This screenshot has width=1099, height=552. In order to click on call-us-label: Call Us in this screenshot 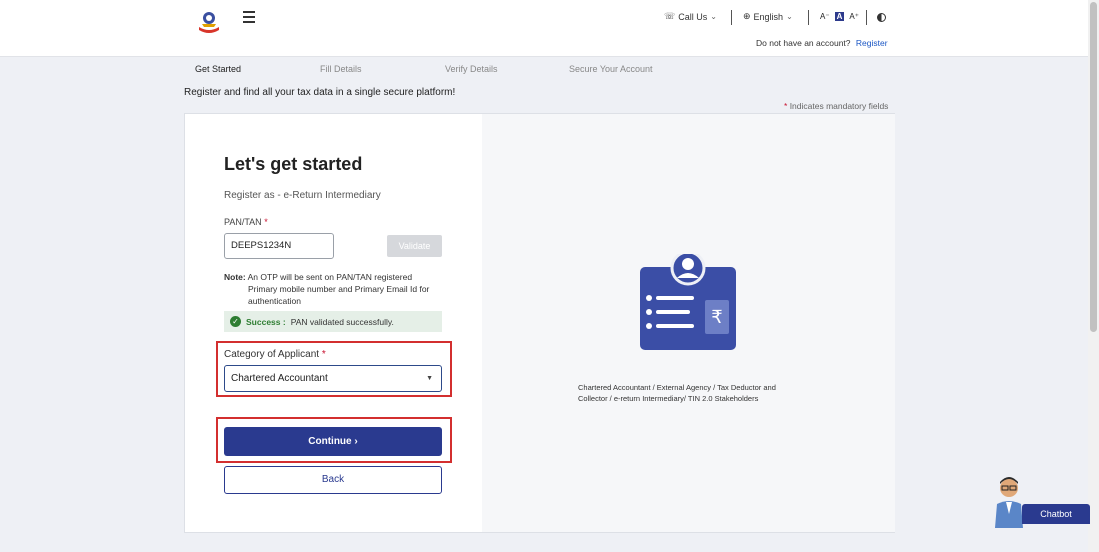, I will do `click(693, 16)`.